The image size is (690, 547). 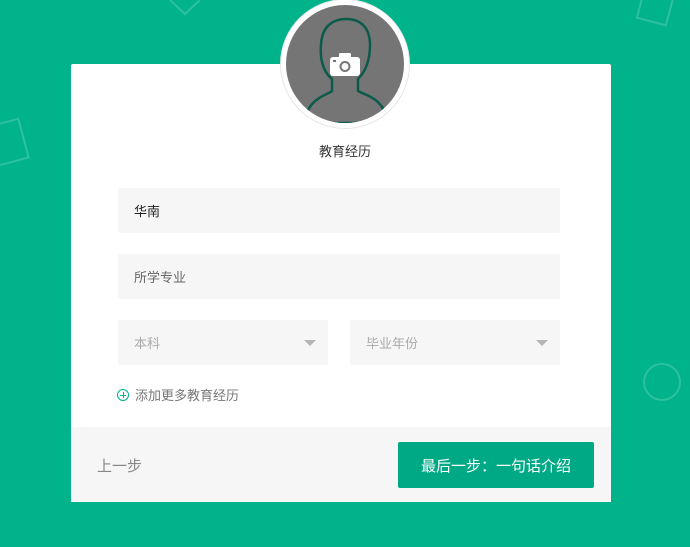 What do you see at coordinates (223, 342) in the screenshot?
I see `degree-select: 本科` at bounding box center [223, 342].